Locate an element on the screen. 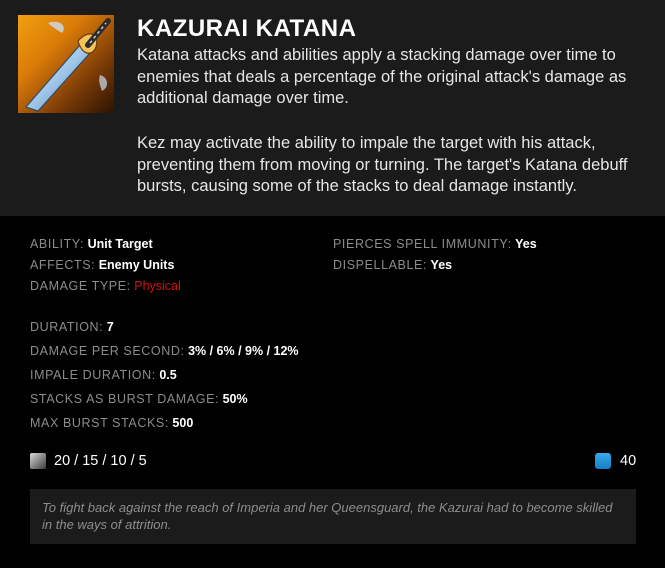 The image size is (665, 568). pierces-spell-immunity-label: PIERCES SPELL IMMUNITY: is located at coordinates (422, 244).